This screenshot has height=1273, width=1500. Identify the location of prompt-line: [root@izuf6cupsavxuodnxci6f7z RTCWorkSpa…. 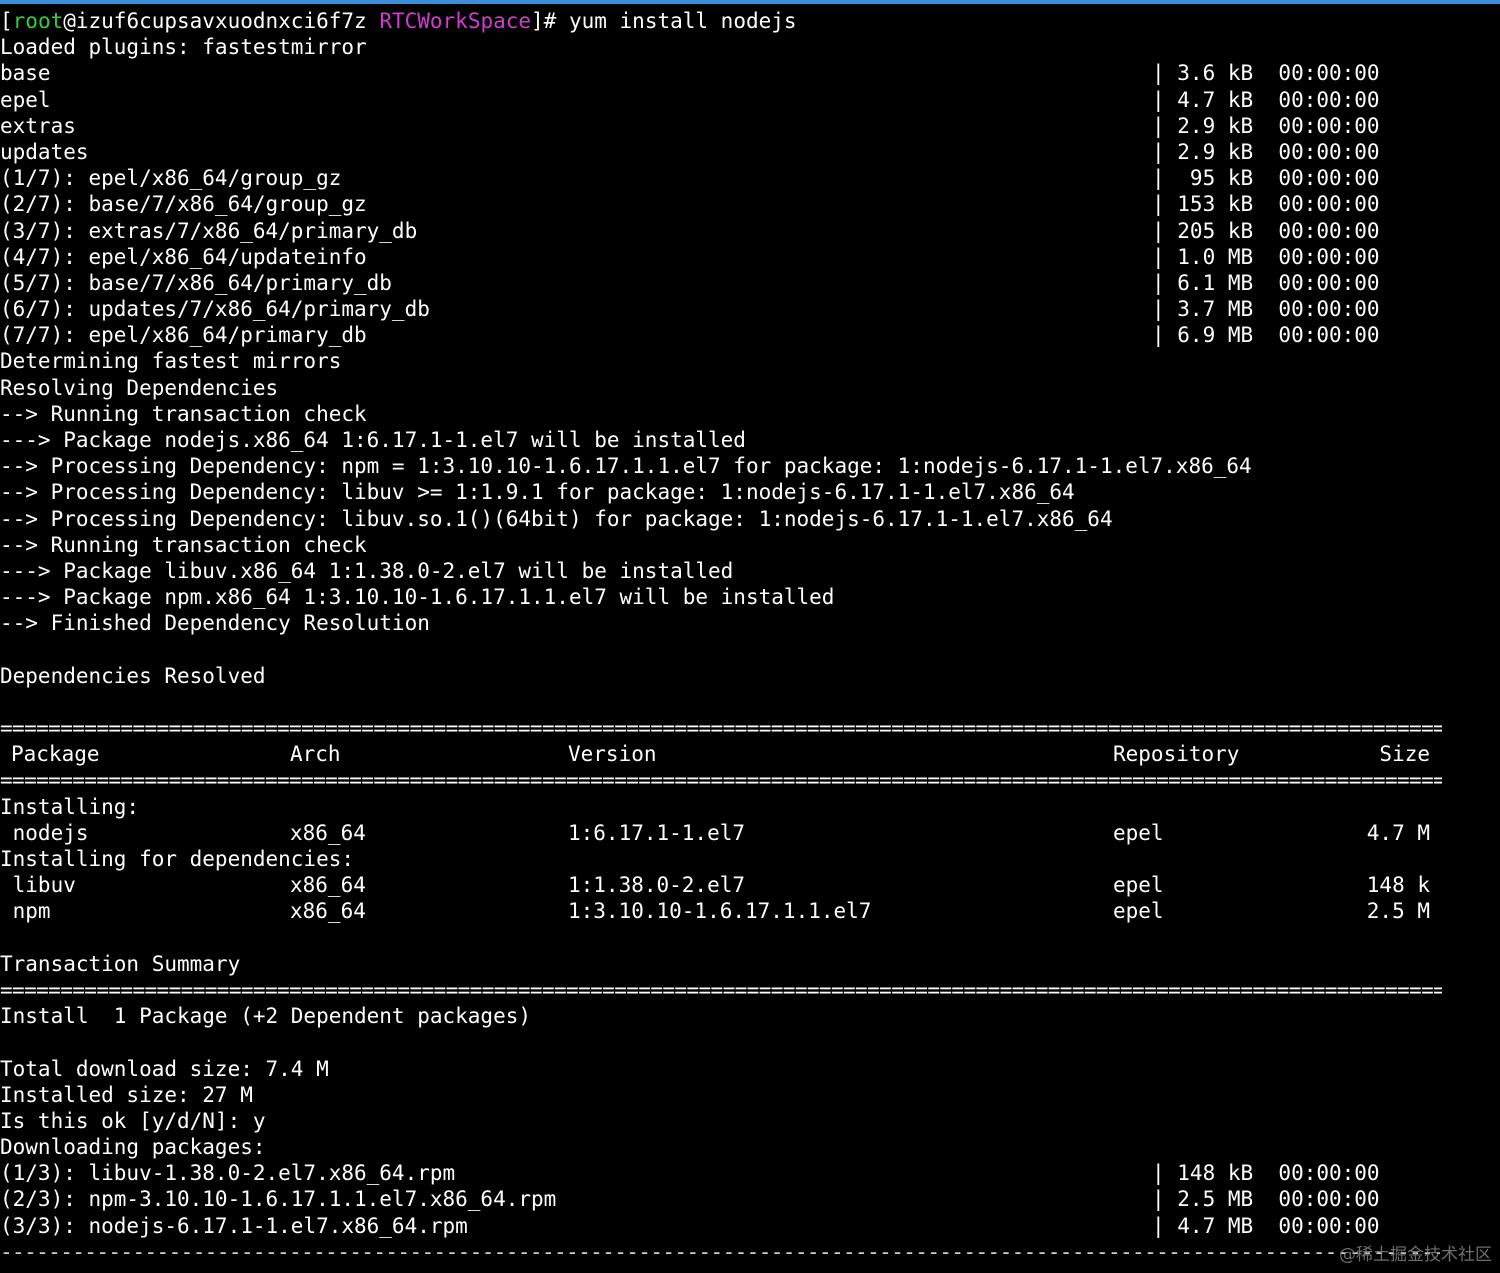
(750, 21).